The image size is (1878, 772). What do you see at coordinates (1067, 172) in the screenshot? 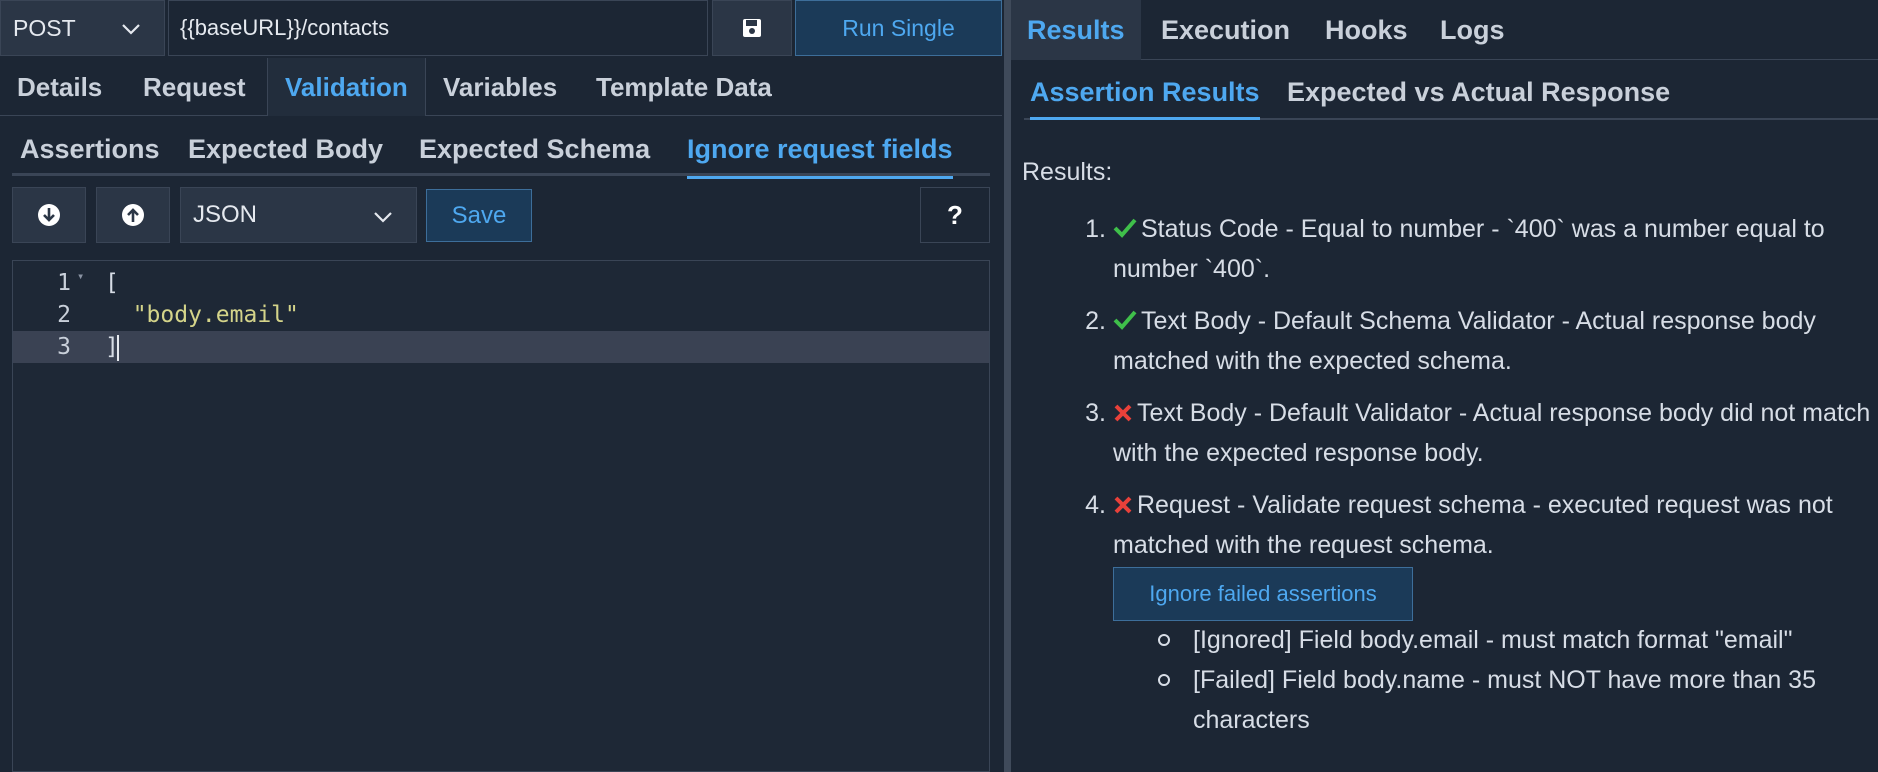
I see `results-heading: Results:` at bounding box center [1067, 172].